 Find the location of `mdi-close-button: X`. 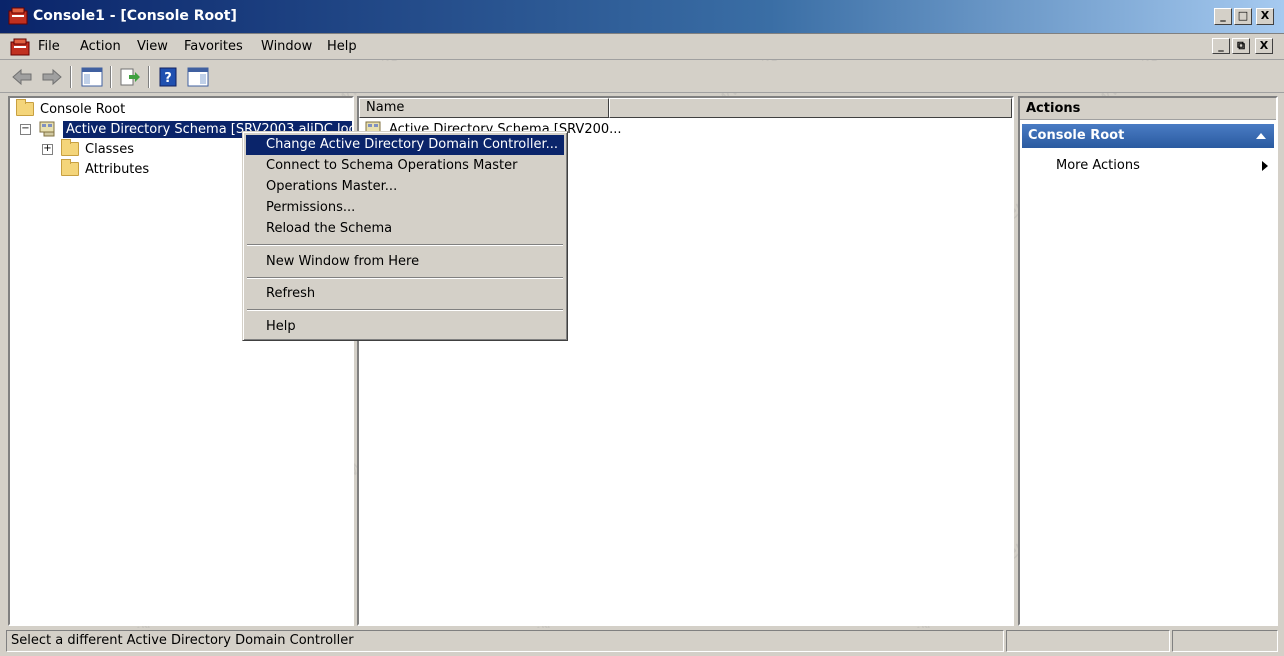

mdi-close-button: X is located at coordinates (1264, 46).